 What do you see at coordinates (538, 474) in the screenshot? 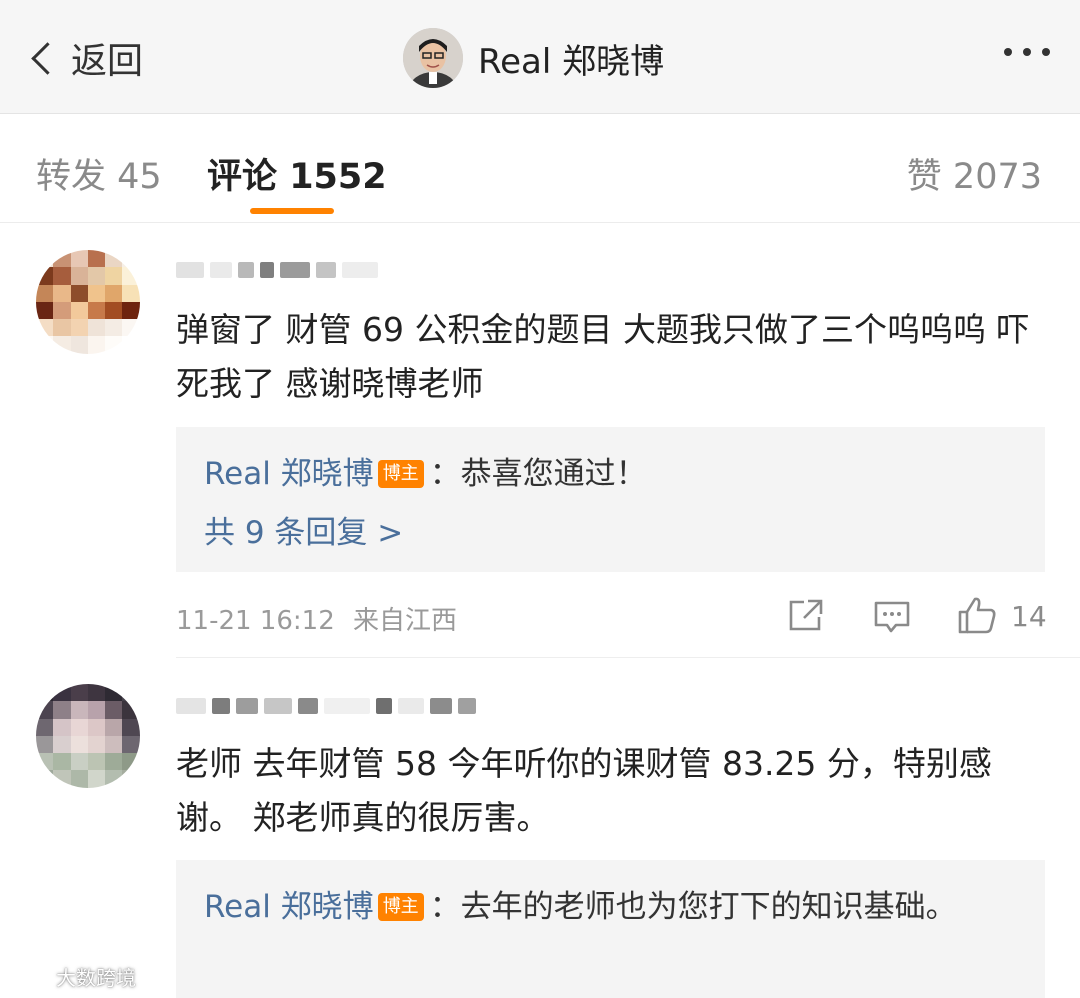
I see `reply-text: ：恭喜您通过！` at bounding box center [538, 474].